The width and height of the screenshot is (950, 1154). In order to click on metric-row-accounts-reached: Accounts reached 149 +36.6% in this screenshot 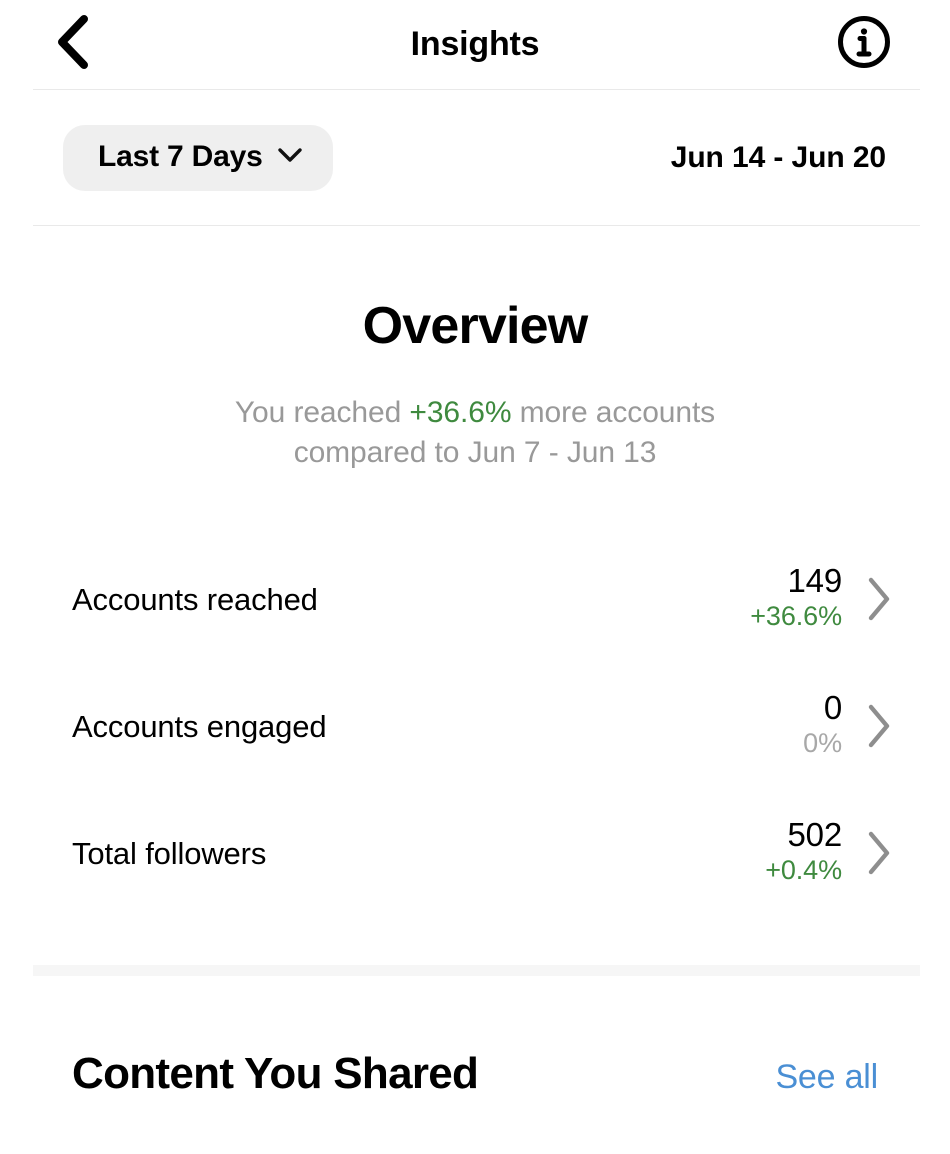, I will do `click(475, 599)`.